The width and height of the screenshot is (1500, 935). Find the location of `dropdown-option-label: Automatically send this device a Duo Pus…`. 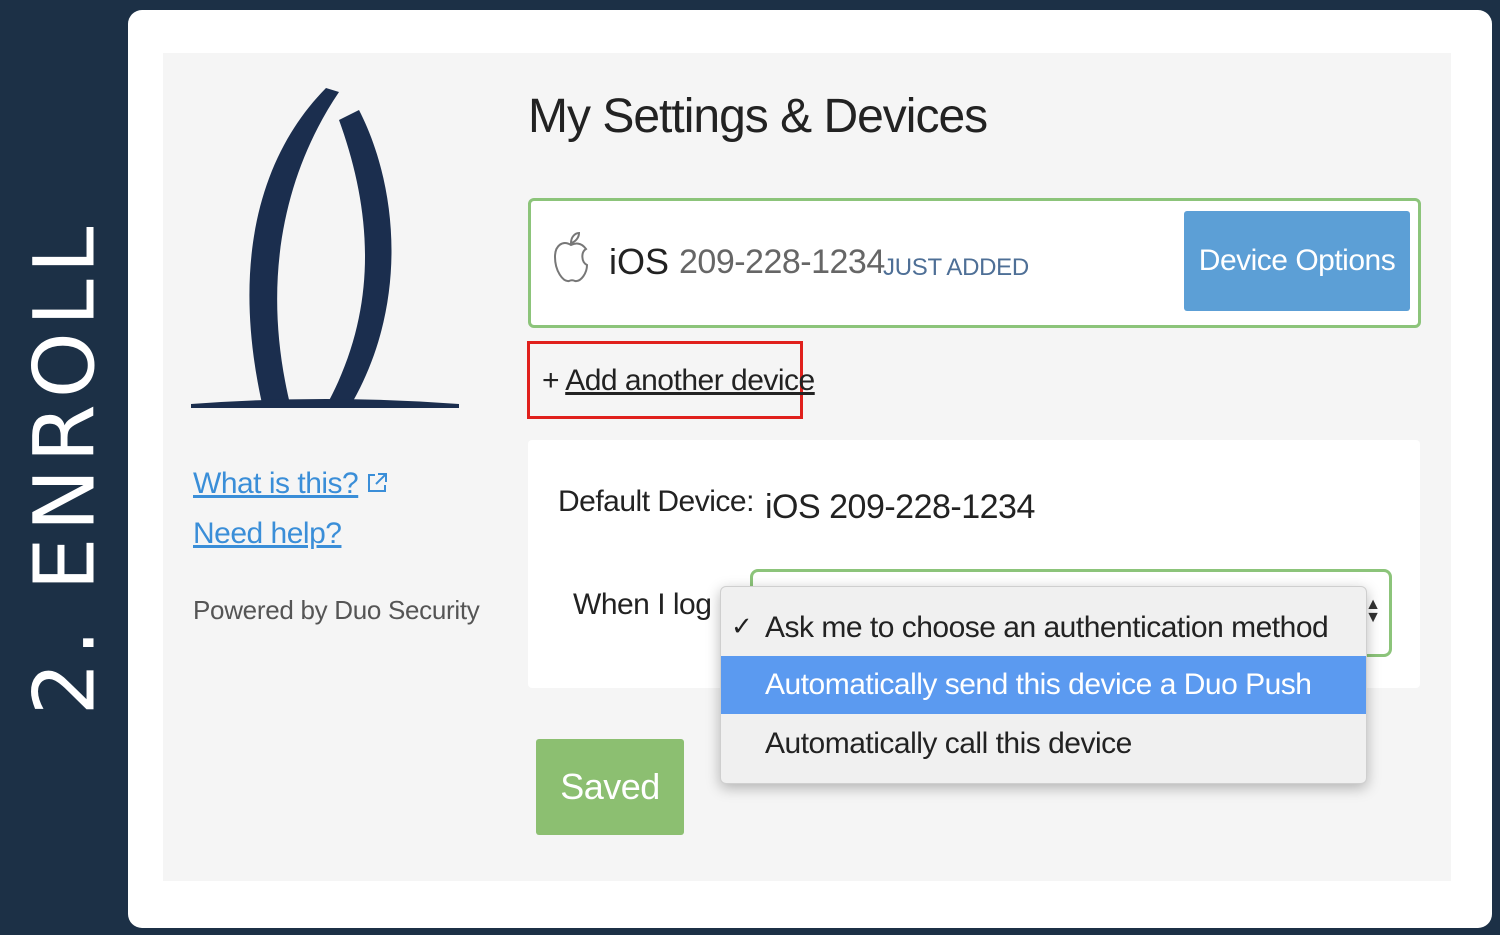

dropdown-option-label: Automatically send this device a Duo Pus… is located at coordinates (1038, 684).